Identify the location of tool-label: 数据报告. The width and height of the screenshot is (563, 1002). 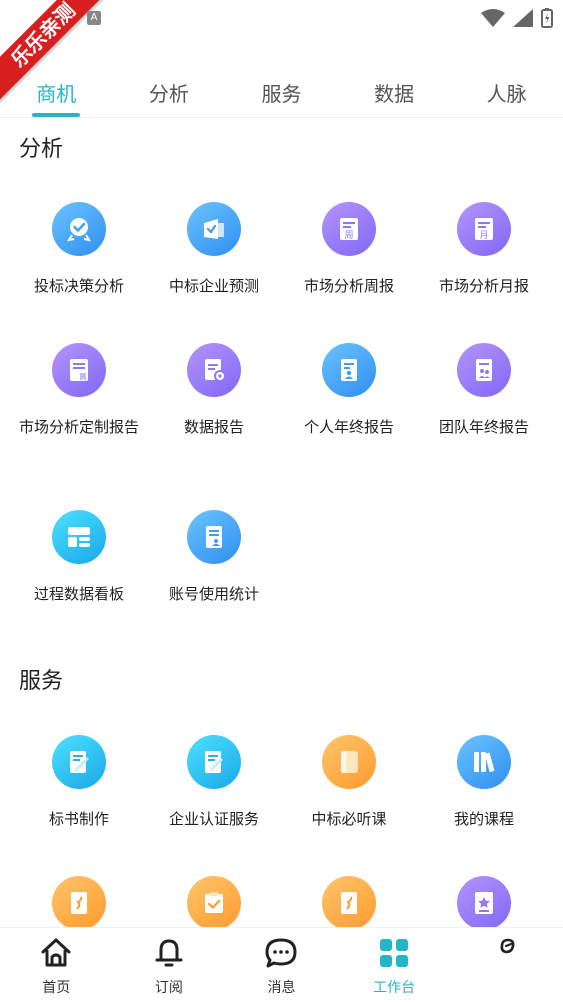
(213, 427).